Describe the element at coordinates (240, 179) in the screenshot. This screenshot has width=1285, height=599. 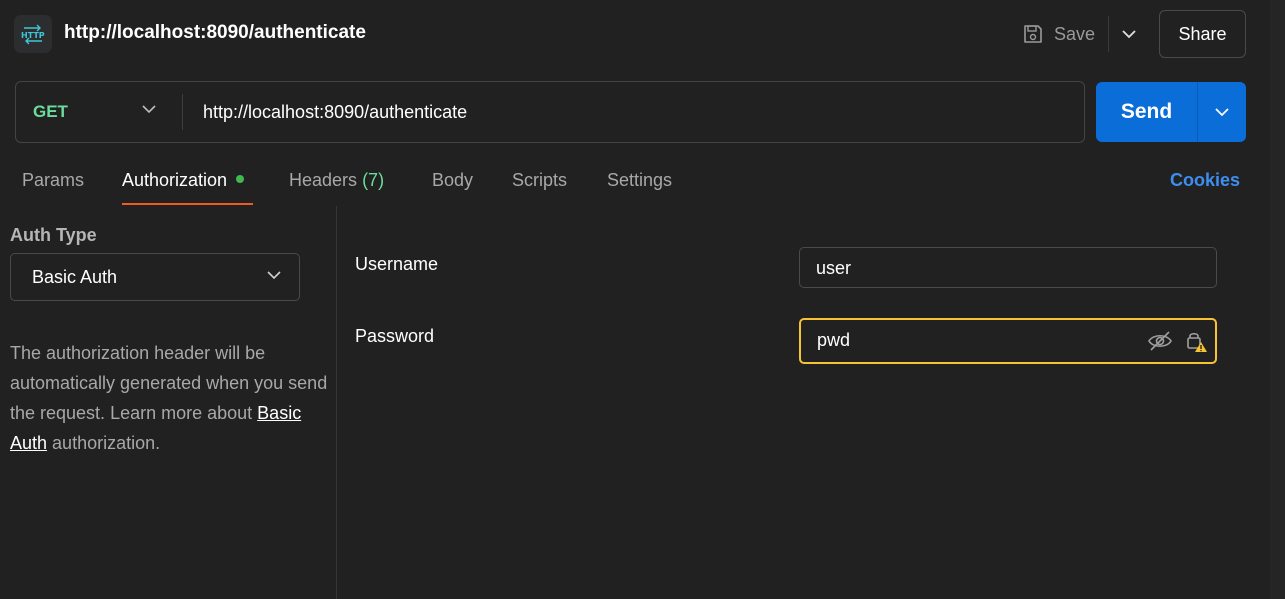
I see `status-dot` at that location.